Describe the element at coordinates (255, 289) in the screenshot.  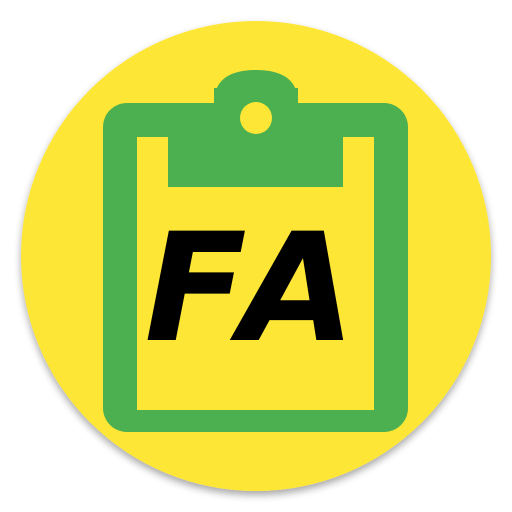
I see `icon-text: FA` at that location.